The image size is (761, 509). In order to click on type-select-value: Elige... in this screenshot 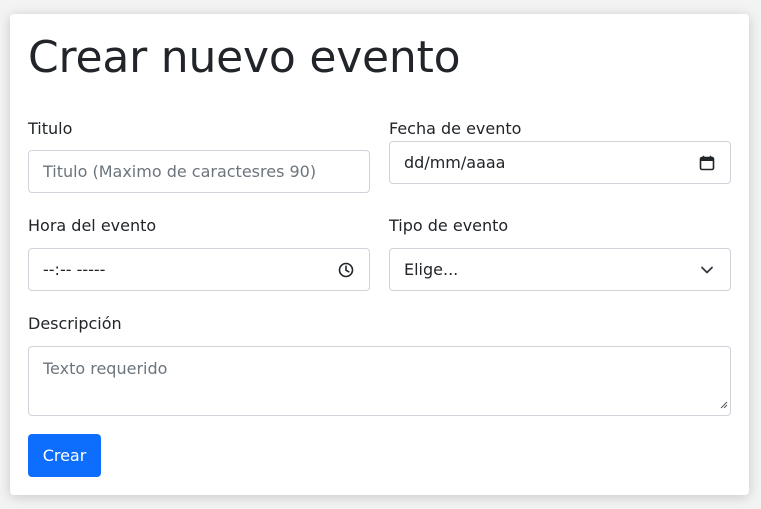, I will do `click(431, 269)`.